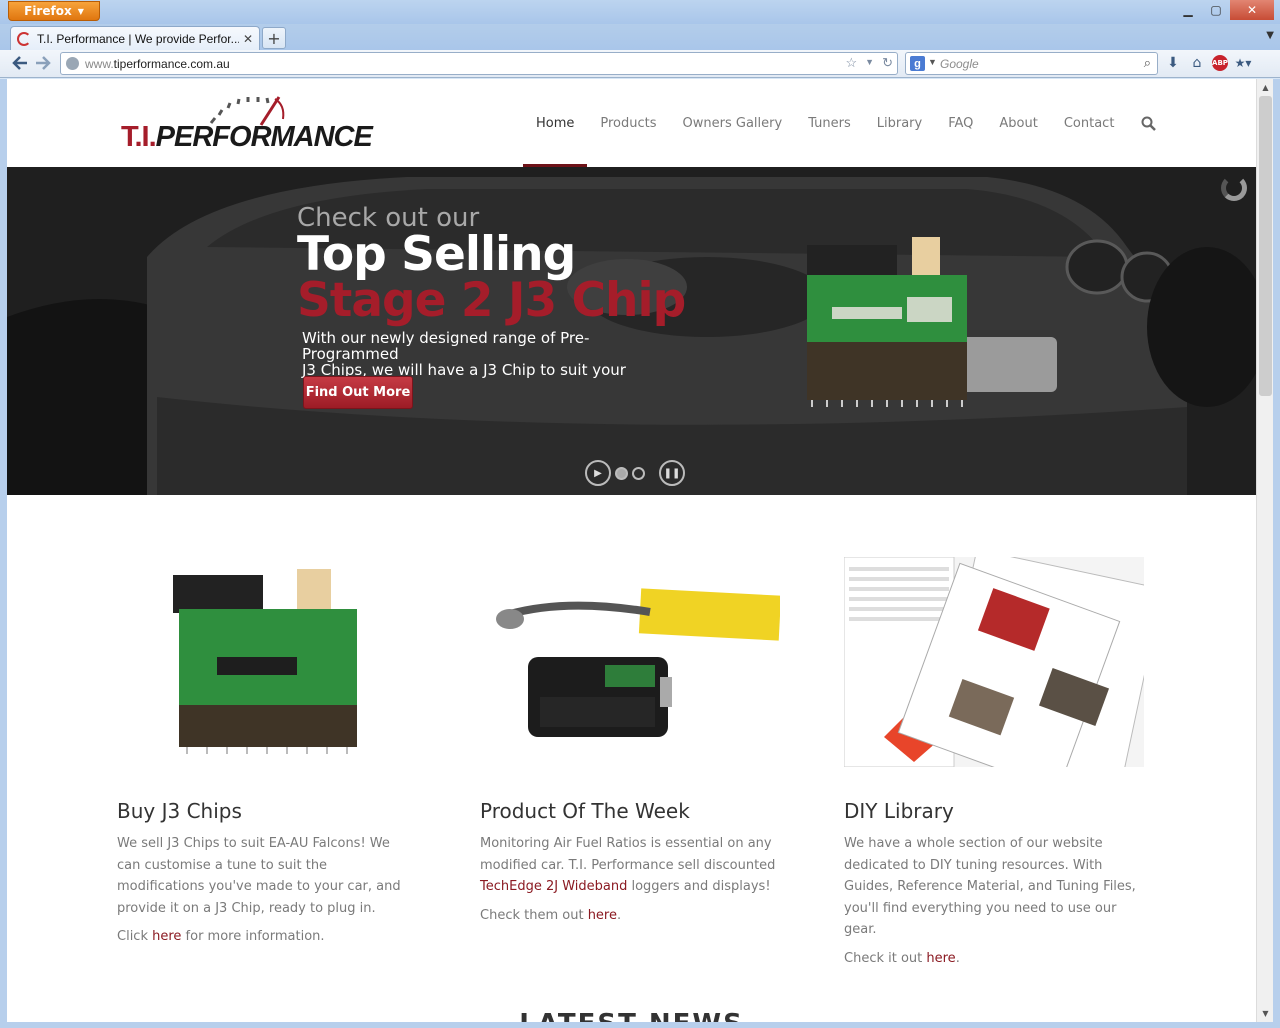 This screenshot has height=1028, width=1280. What do you see at coordinates (630, 662) in the screenshot?
I see `wideband-product-image` at bounding box center [630, 662].